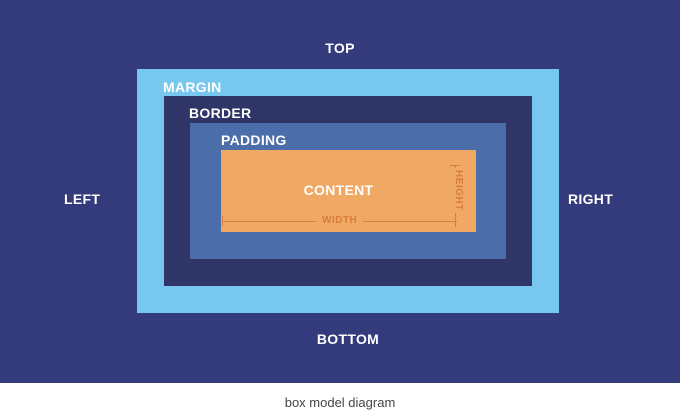  I want to click on diagram-caption: box model diagram, so click(340, 402).